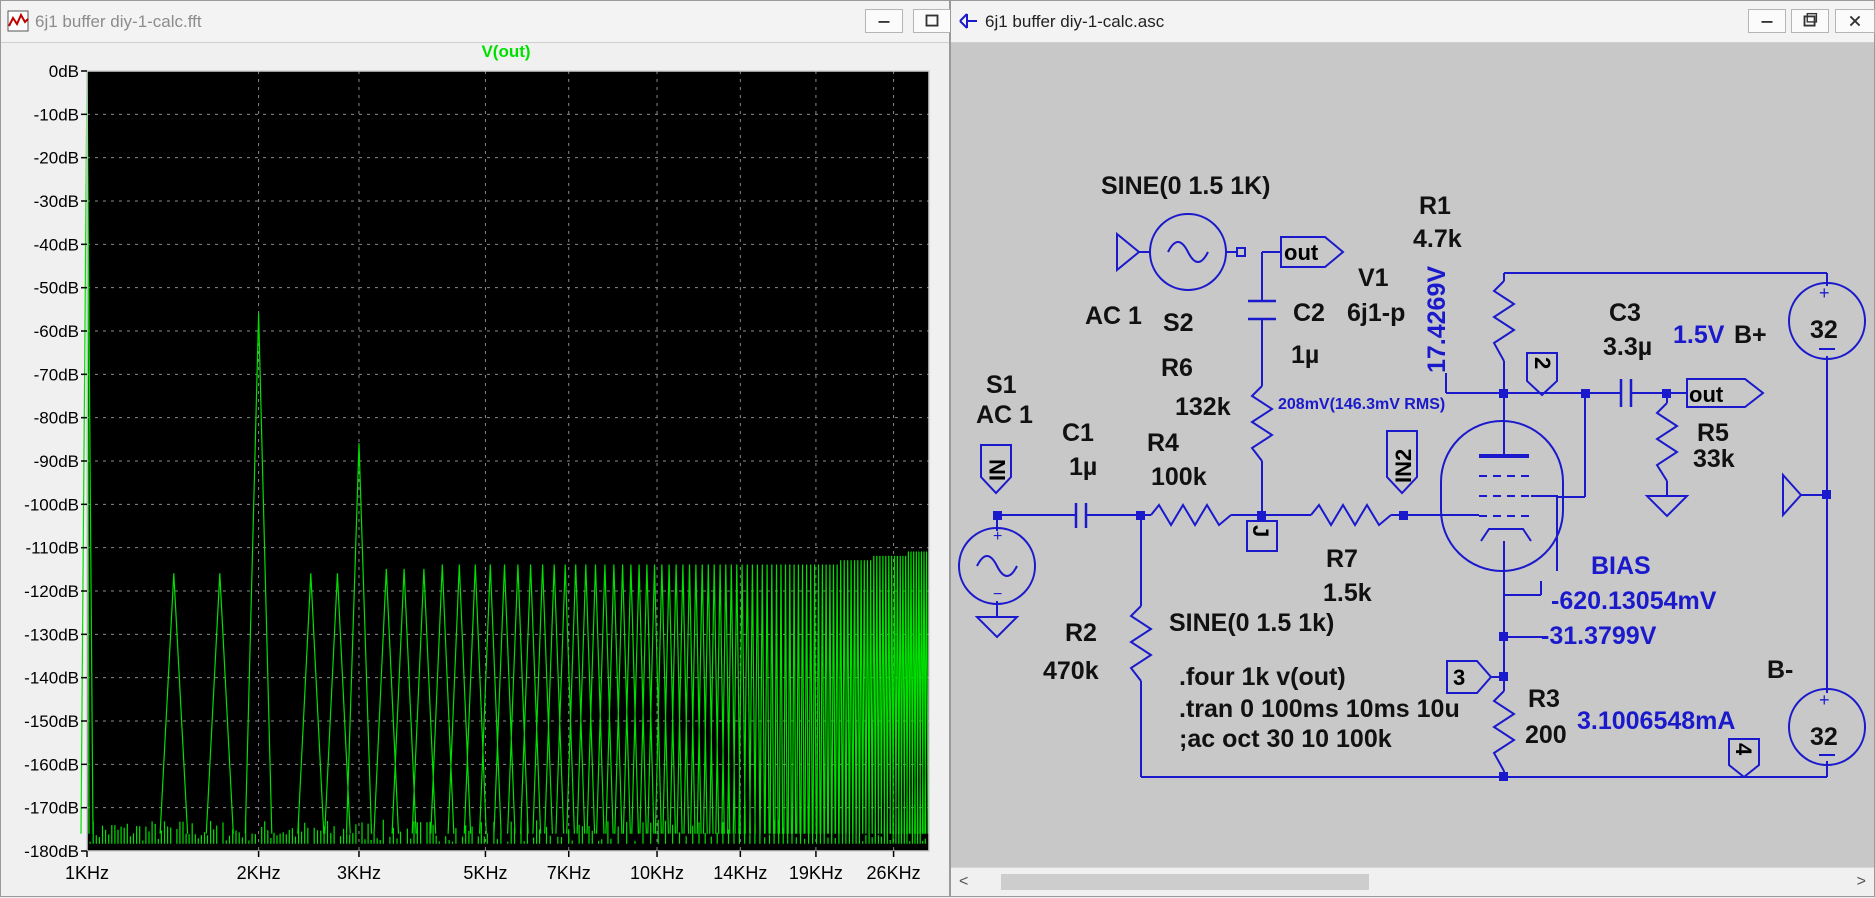 The height and width of the screenshot is (898, 1875). I want to click on y-tick-label: -40dB, so click(56, 244).